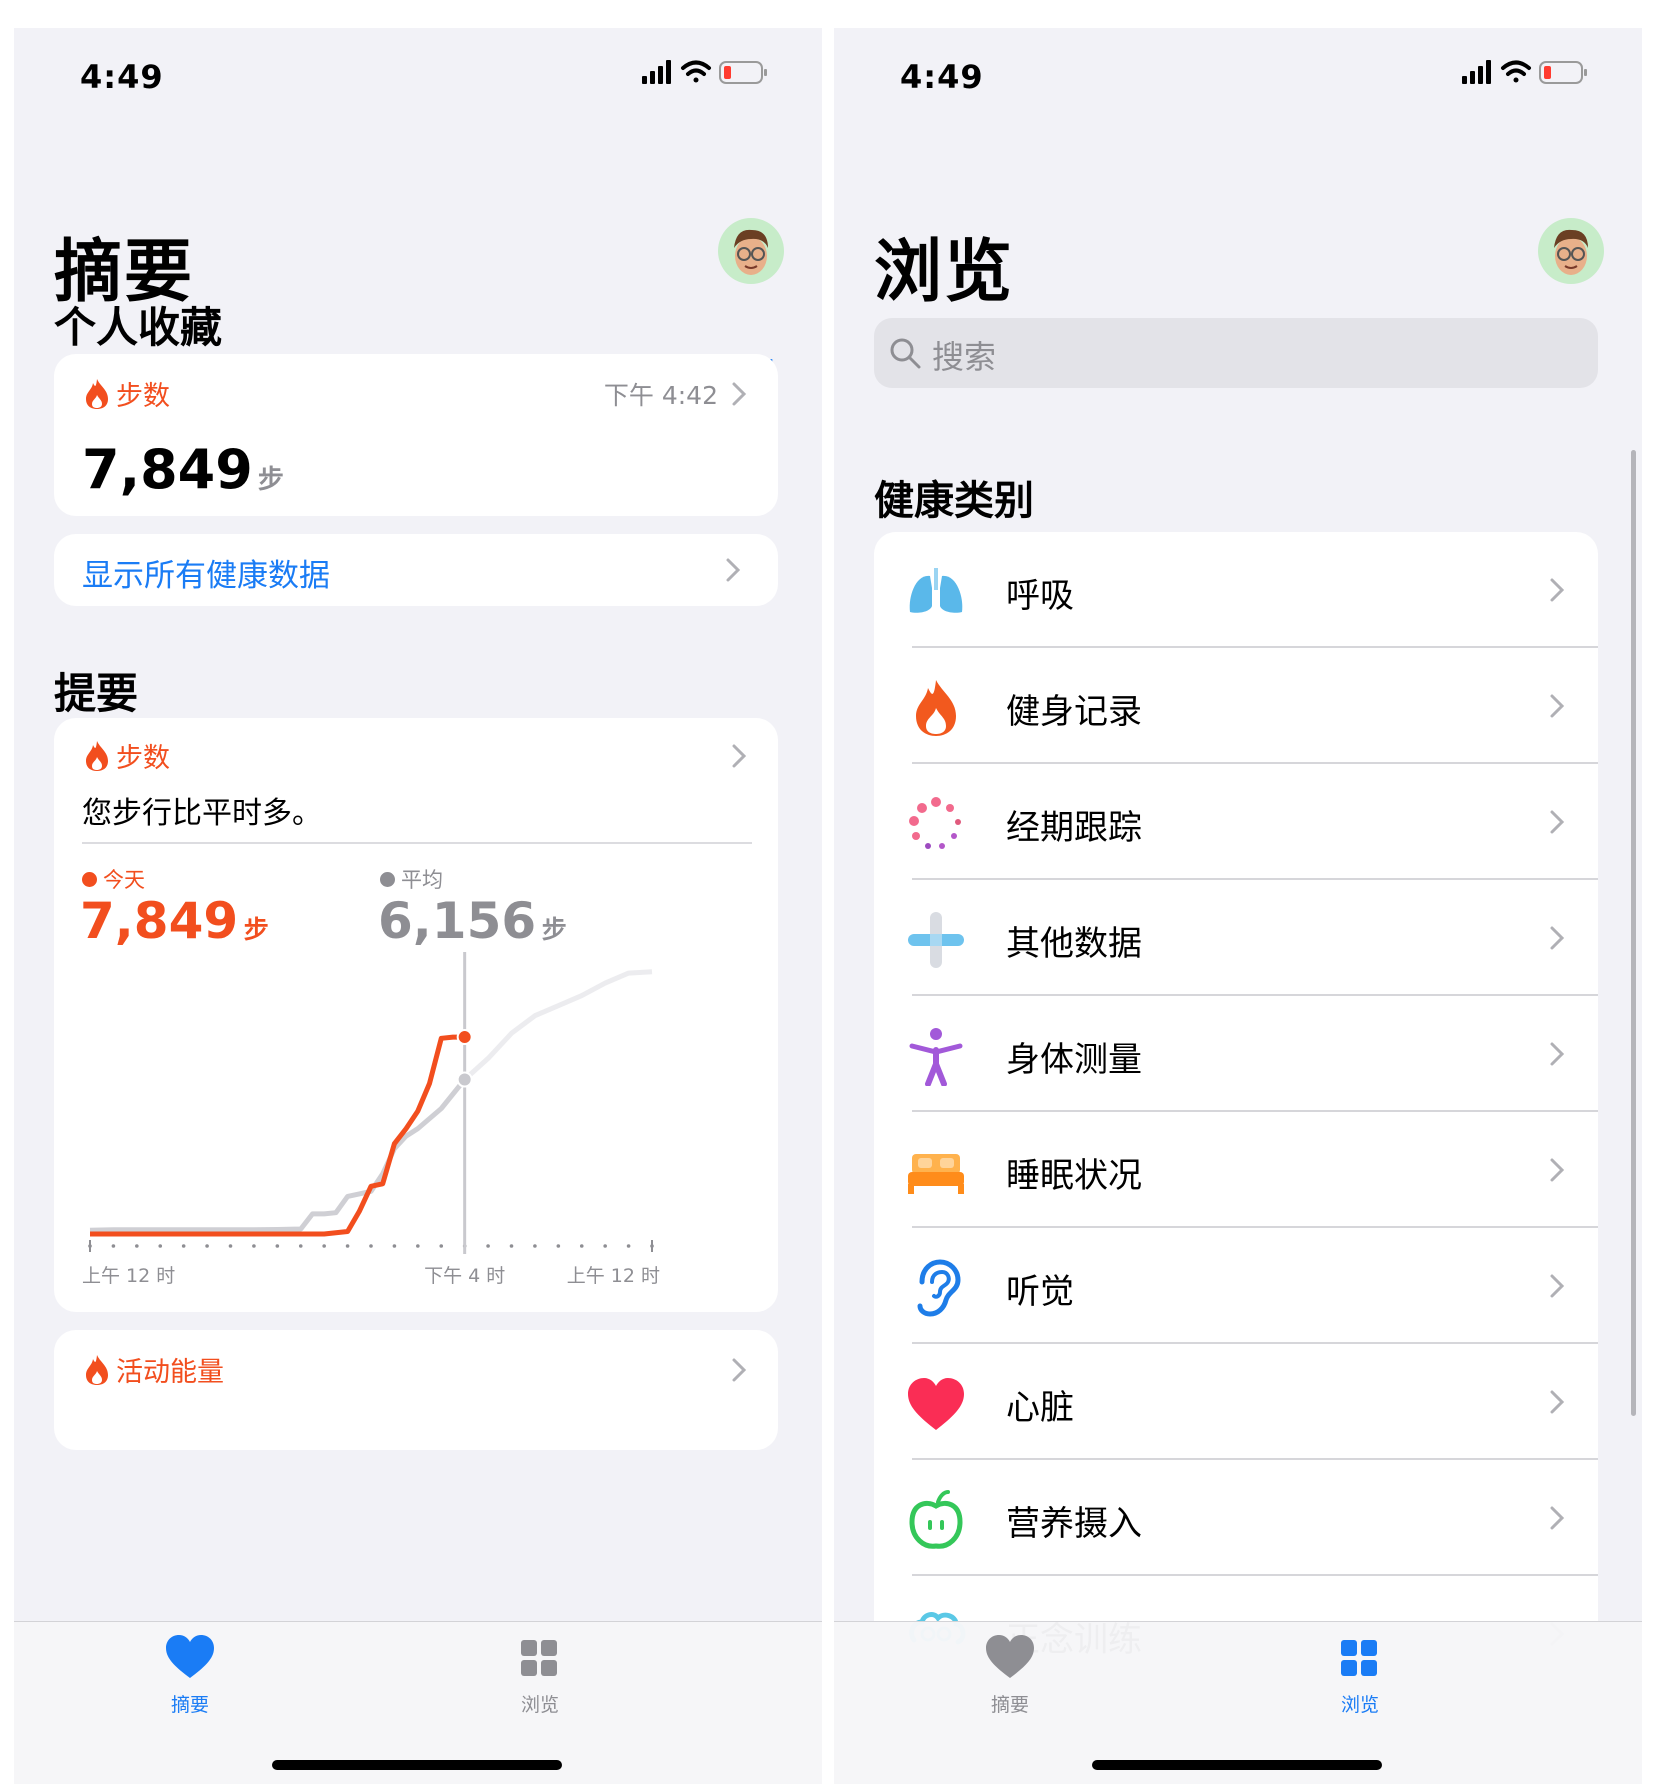 The height and width of the screenshot is (1792, 1656). What do you see at coordinates (170, 1372) in the screenshot?
I see `active-energy-label: 活动能量` at bounding box center [170, 1372].